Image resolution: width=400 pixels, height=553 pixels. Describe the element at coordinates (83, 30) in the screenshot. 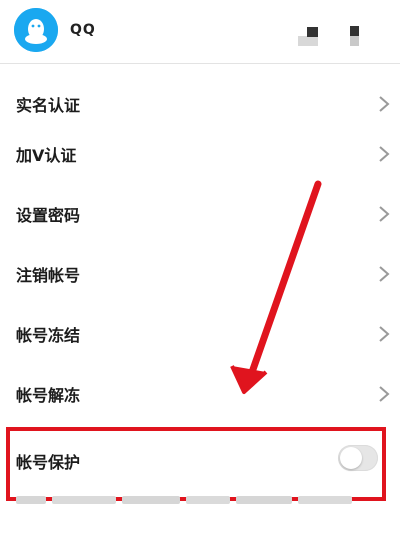

I see `app-title: QQ` at that location.